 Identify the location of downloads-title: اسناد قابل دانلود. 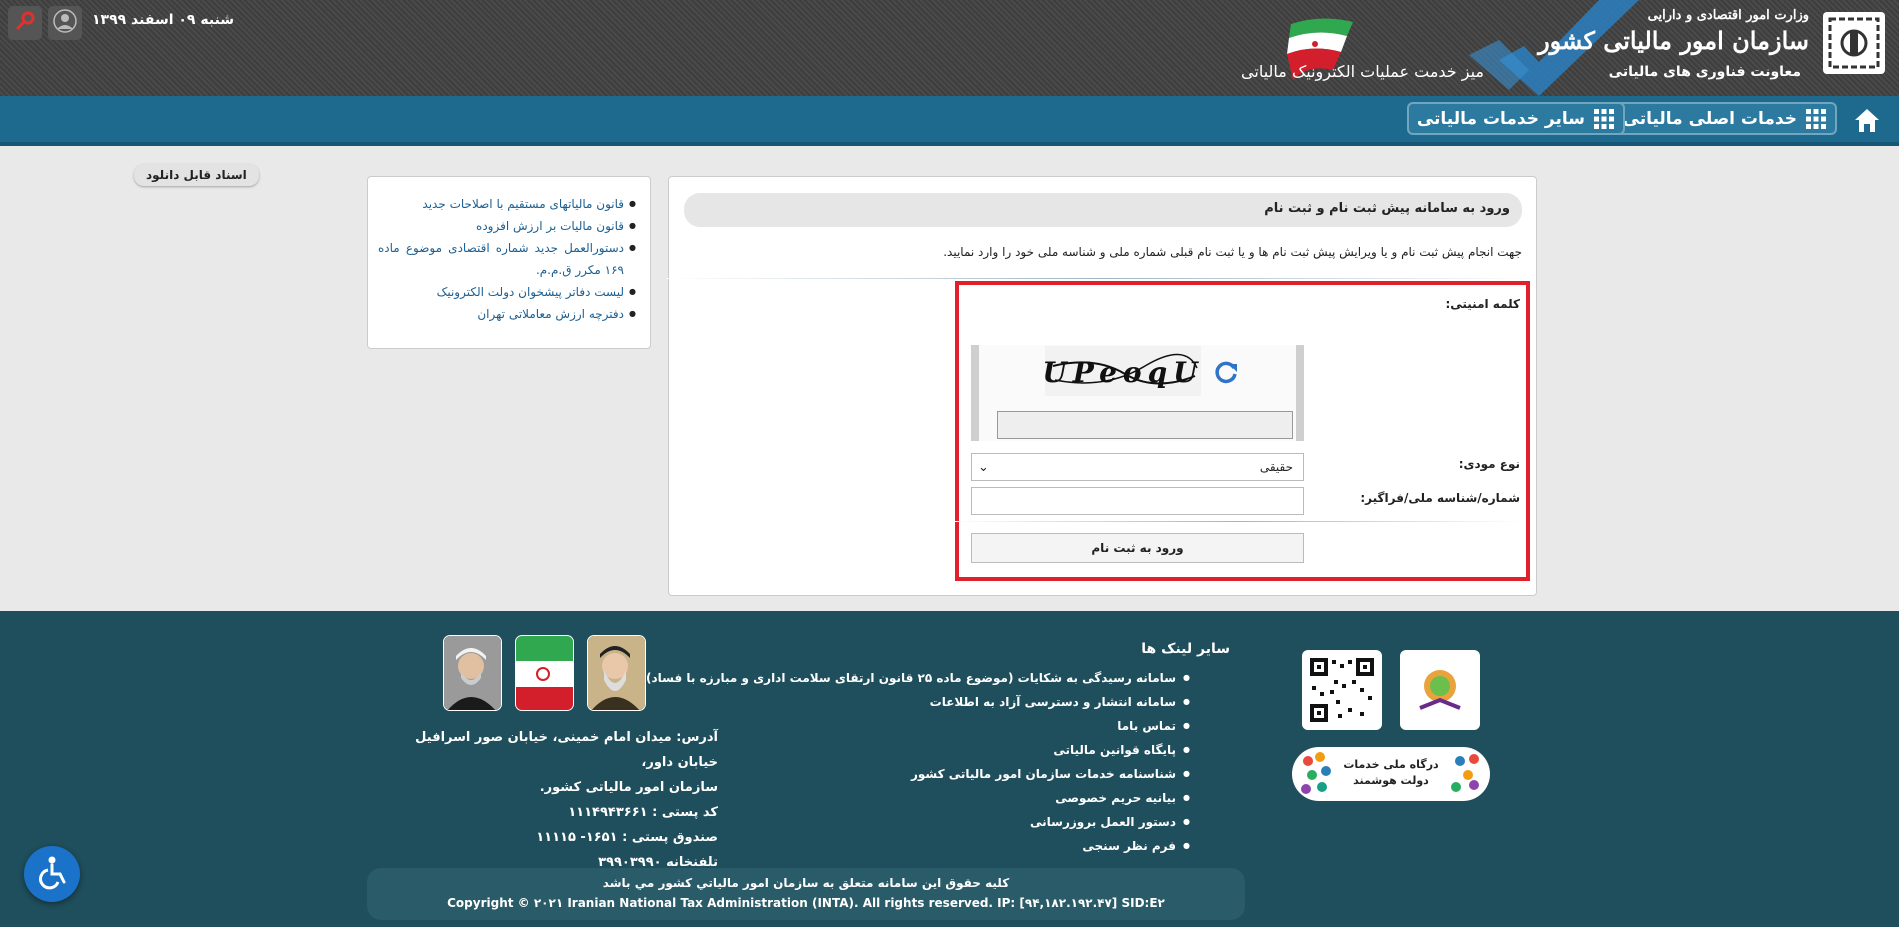
(196, 175).